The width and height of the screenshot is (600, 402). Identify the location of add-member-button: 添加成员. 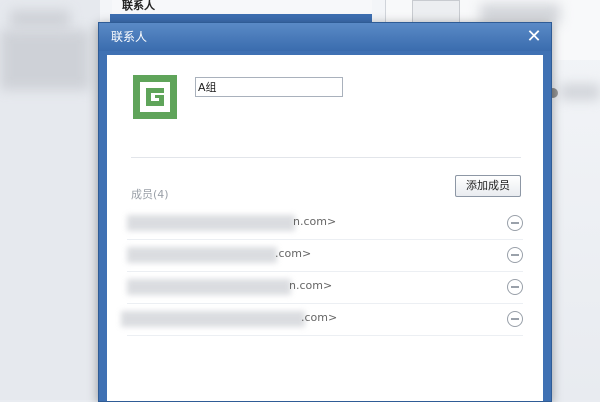
(488, 186).